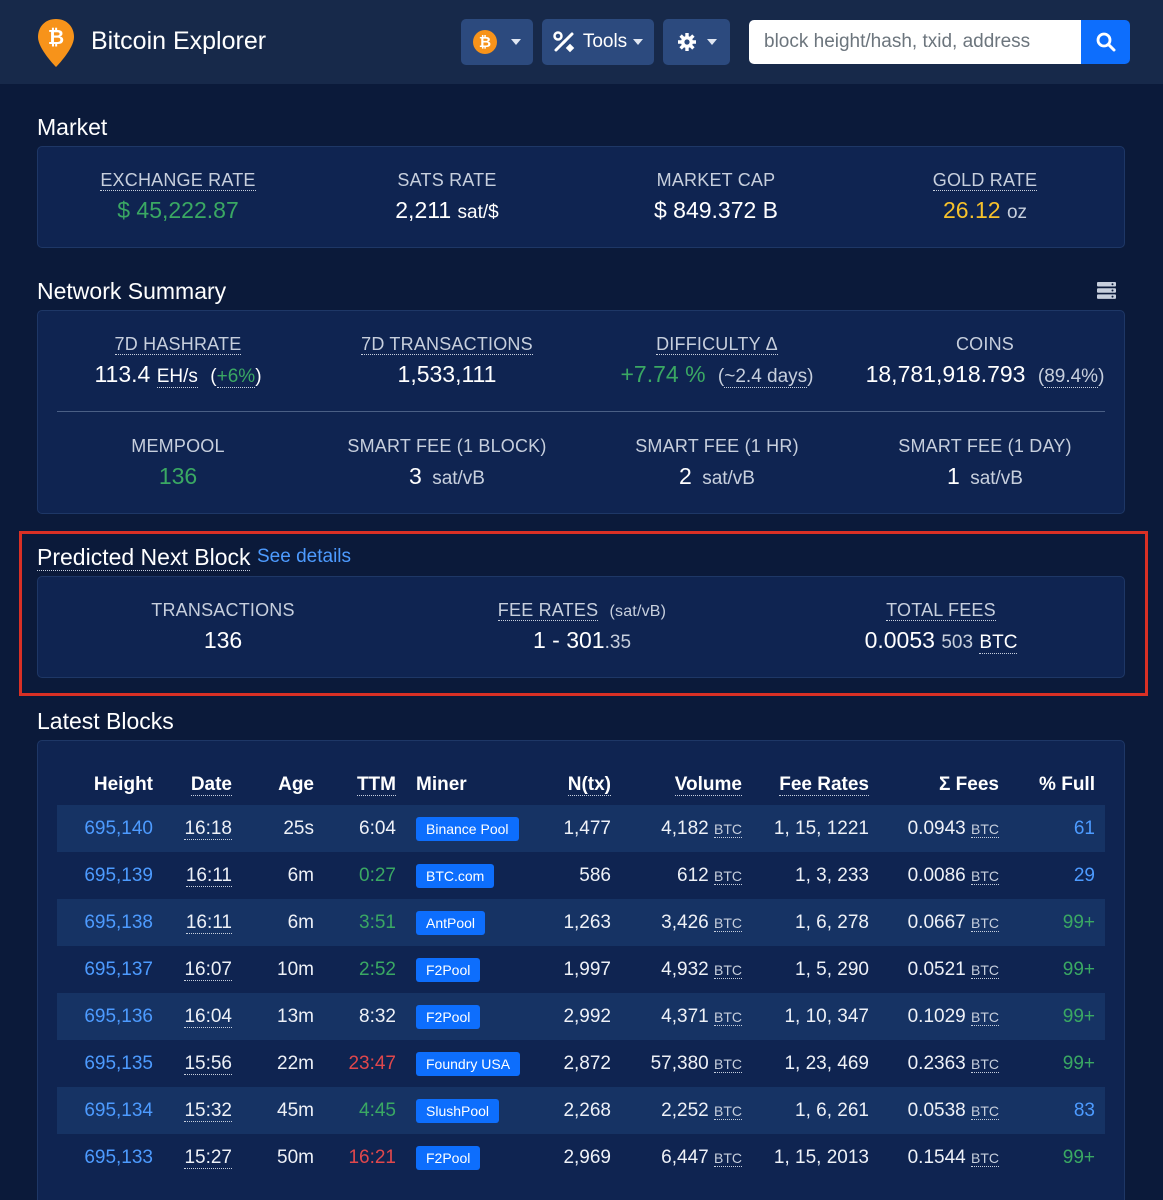  Describe the element at coordinates (941, 627) in the screenshot. I see `predicted-total-fees-stat: TOTAL FEES 0.0053 503 BTC` at that location.